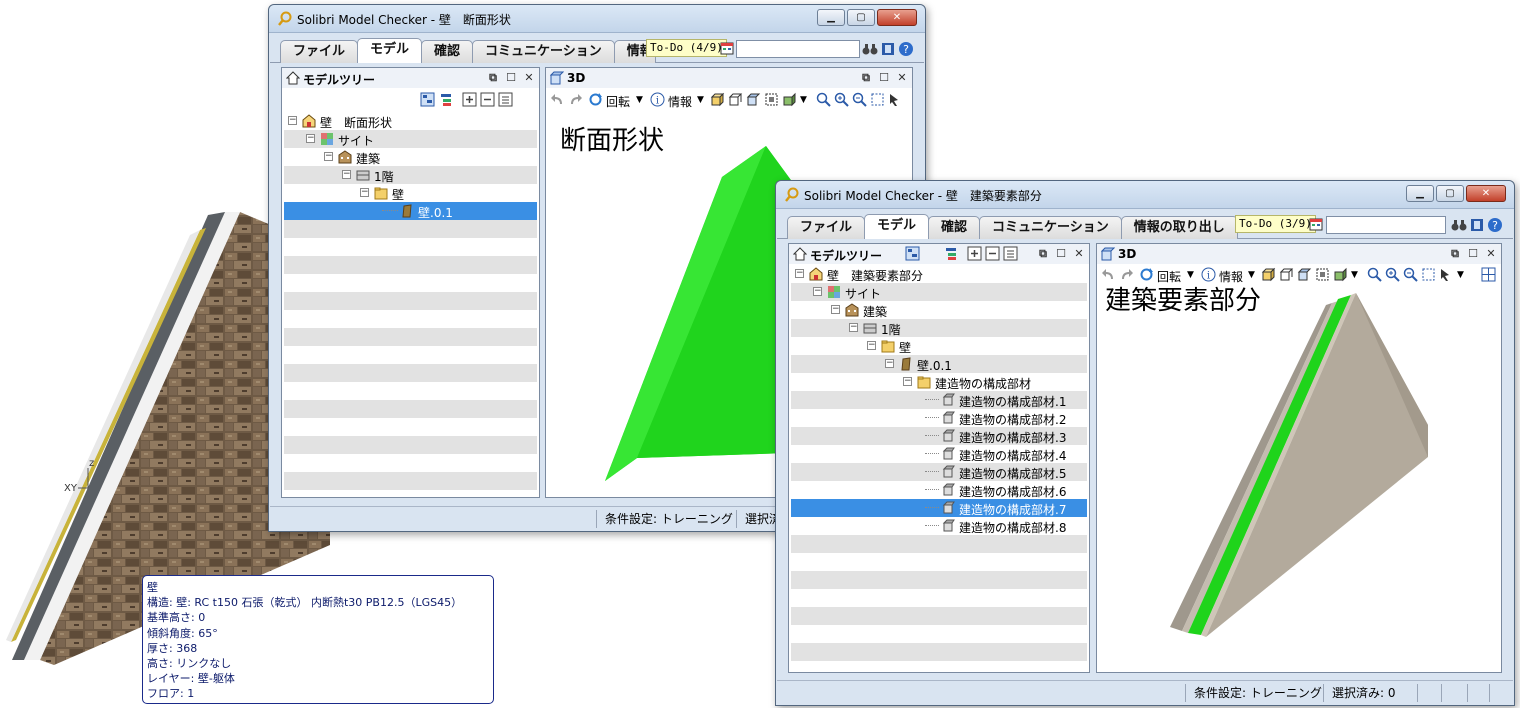 This screenshot has height=708, width=1520. What do you see at coordinates (939, 490) in the screenshot?
I see `tree-row-component: 建造物の構成部材.6` at bounding box center [939, 490].